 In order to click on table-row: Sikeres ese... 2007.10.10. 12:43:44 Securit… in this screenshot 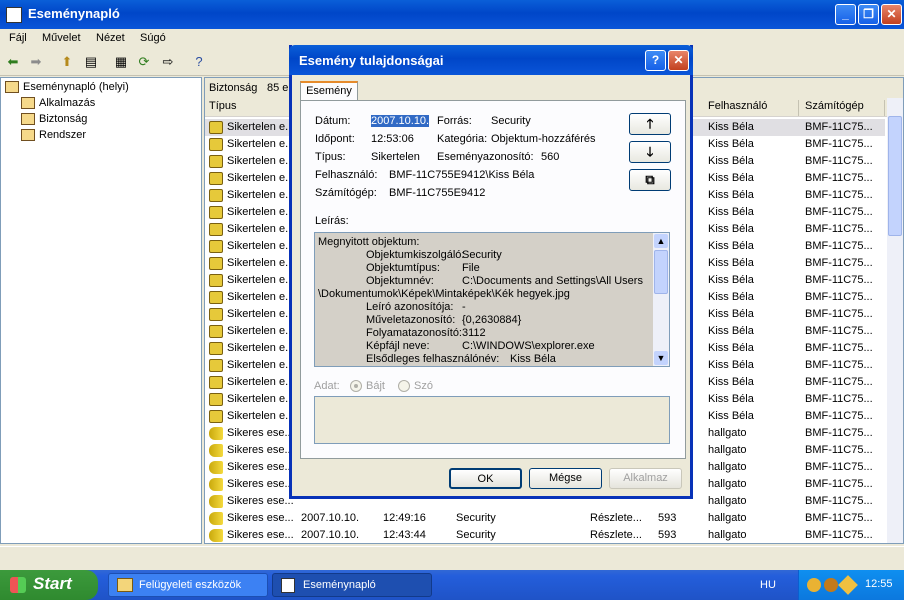, I will do `click(545, 535)`.